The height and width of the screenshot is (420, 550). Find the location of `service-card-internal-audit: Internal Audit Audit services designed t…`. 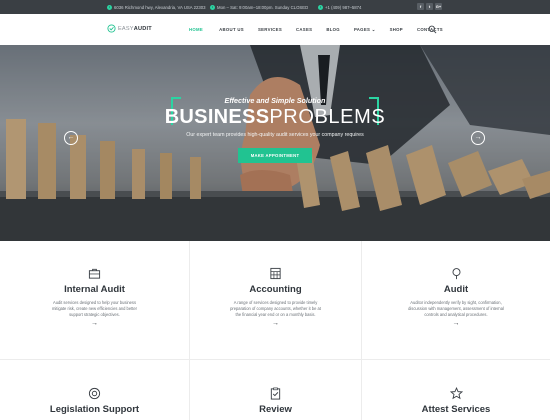

service-card-internal-audit: Internal Audit Audit services designed t… is located at coordinates (94, 297).